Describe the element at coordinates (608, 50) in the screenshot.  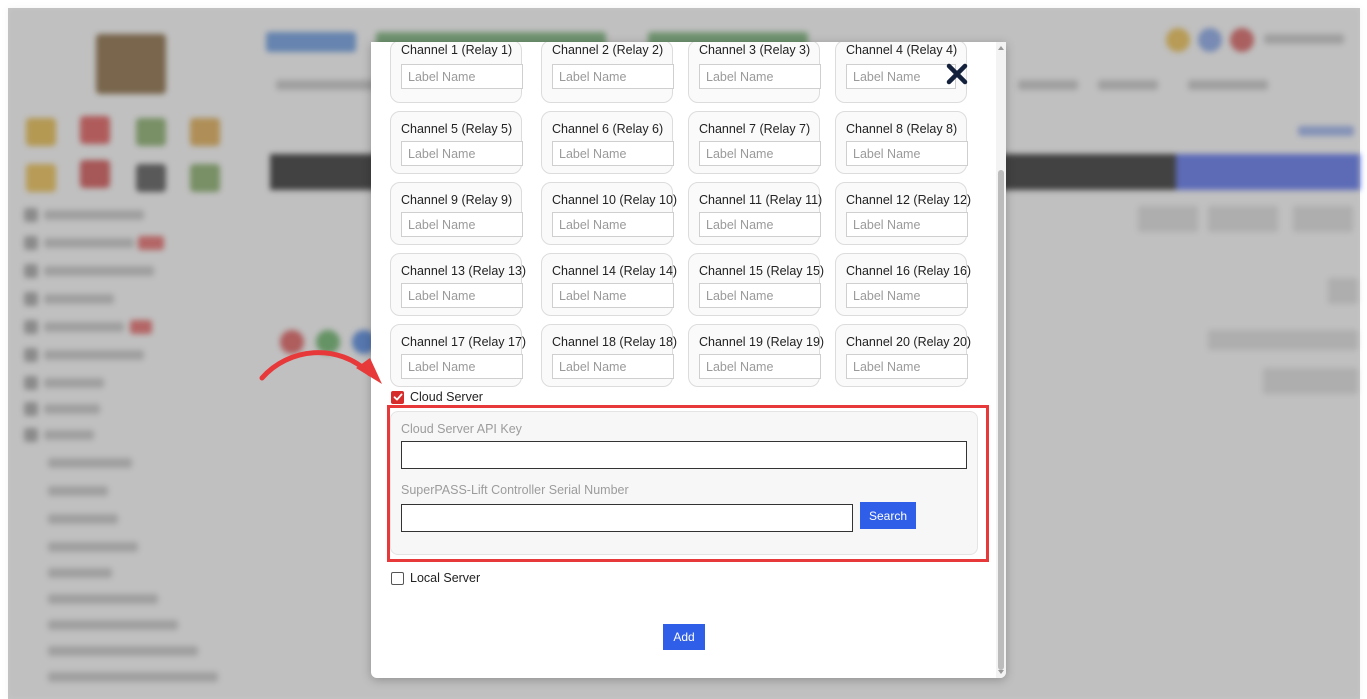
I see `channel-label: Channel 2 (Relay 2)` at that location.